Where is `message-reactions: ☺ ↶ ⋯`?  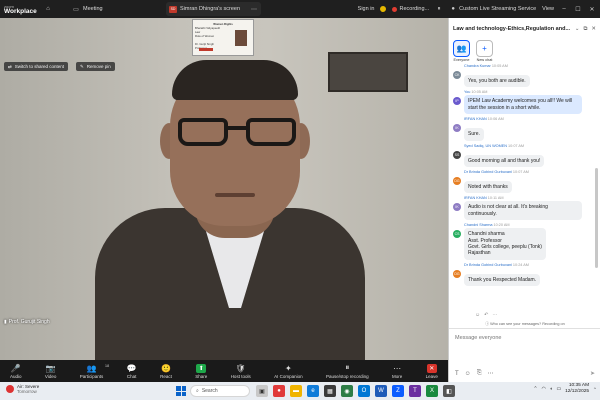 message-reactions: ☺ ↶ ⋯ is located at coordinates (486, 315).